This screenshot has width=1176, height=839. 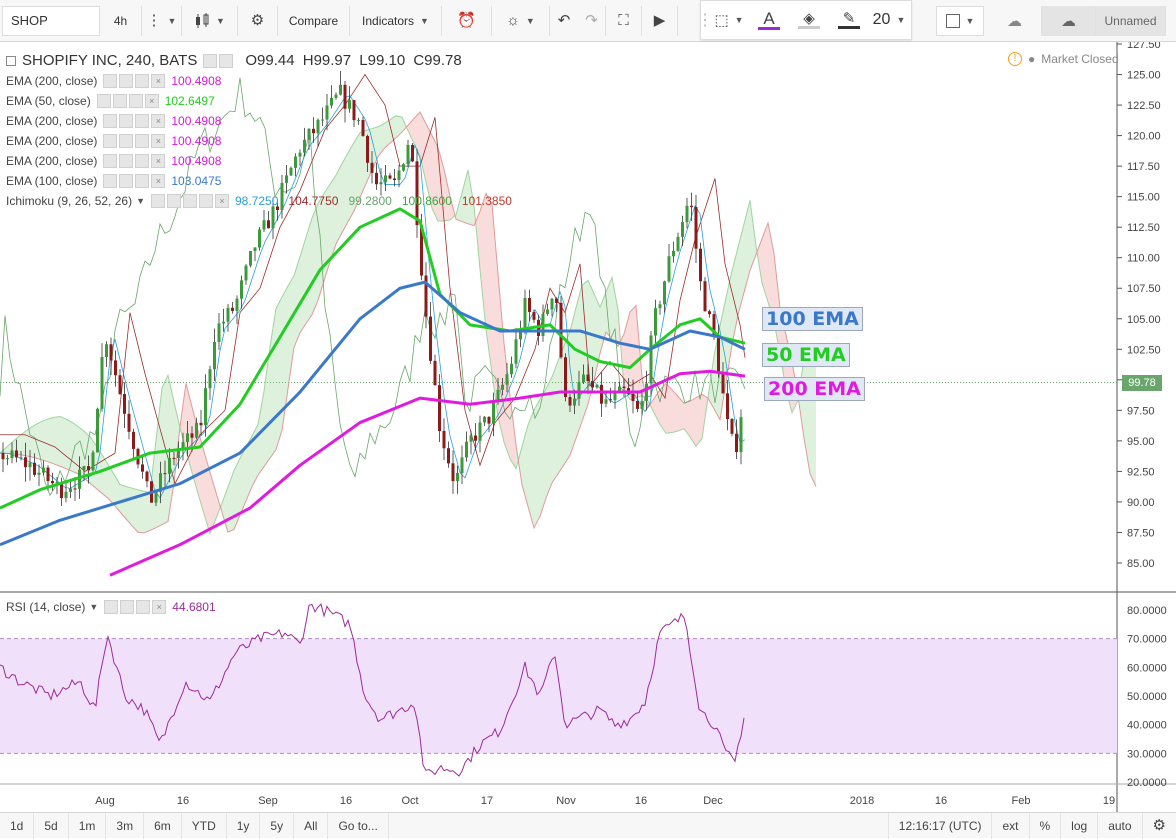 What do you see at coordinates (314, 20) in the screenshot?
I see `compare-button: Compare` at bounding box center [314, 20].